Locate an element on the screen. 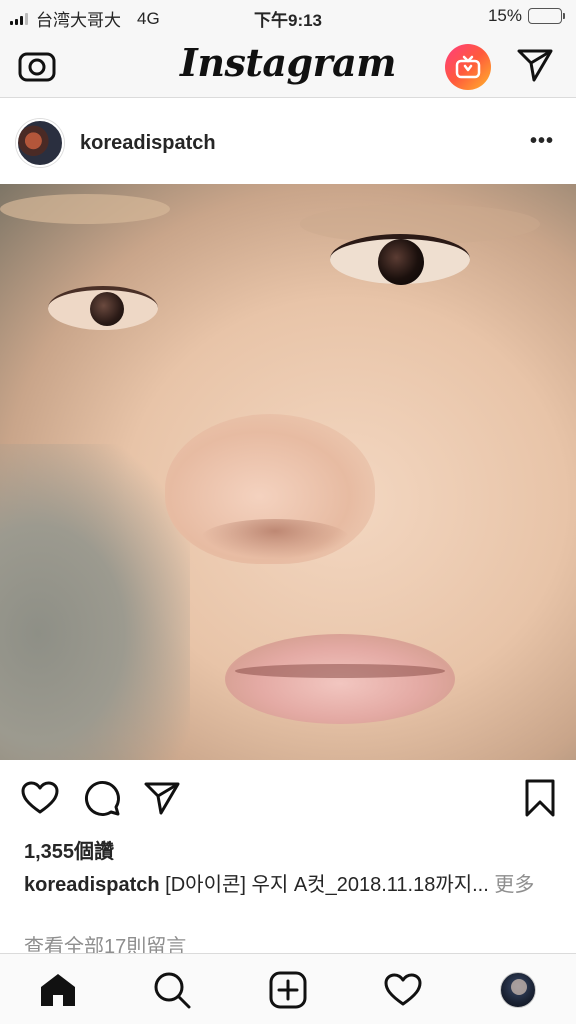  caption-more-link: 更多 is located at coordinates (514, 885).